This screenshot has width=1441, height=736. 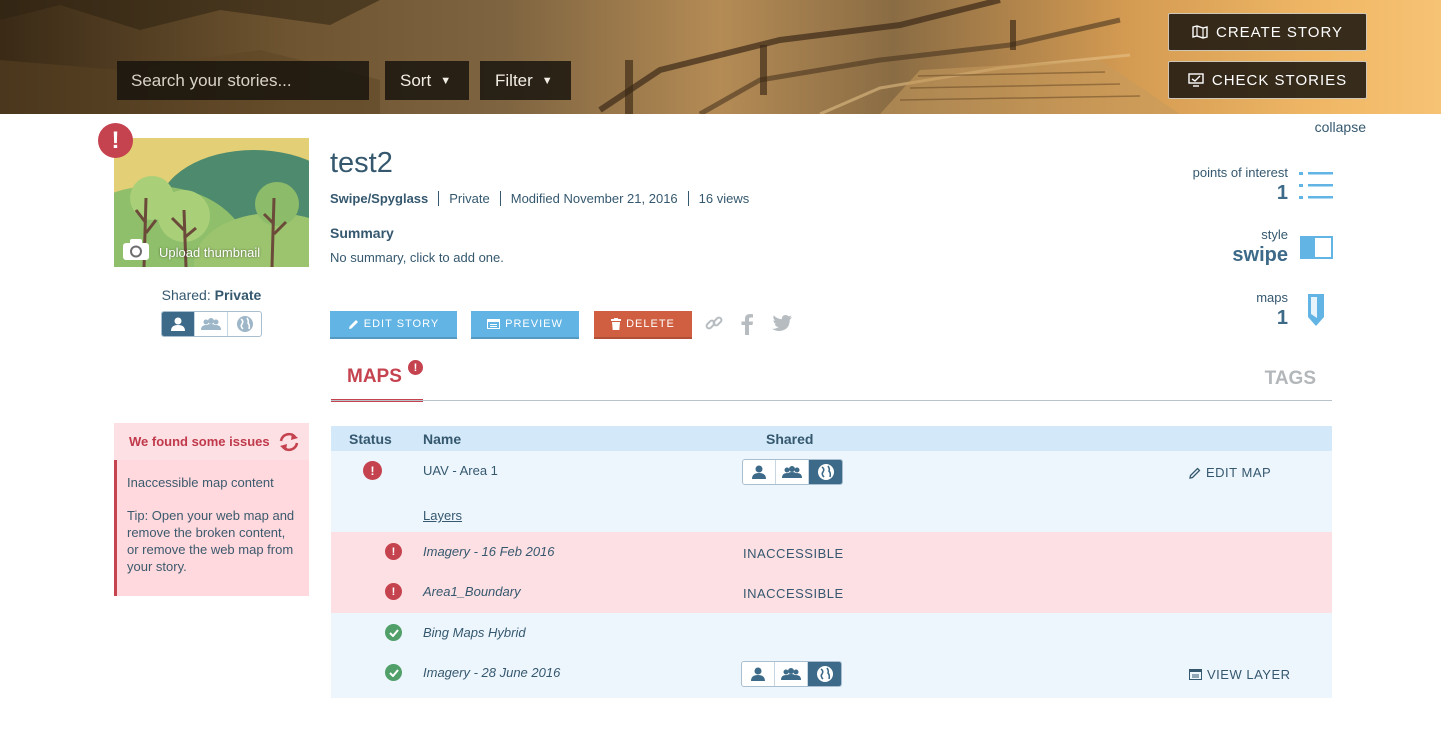 I want to click on layers-link: Layers, so click(x=442, y=515).